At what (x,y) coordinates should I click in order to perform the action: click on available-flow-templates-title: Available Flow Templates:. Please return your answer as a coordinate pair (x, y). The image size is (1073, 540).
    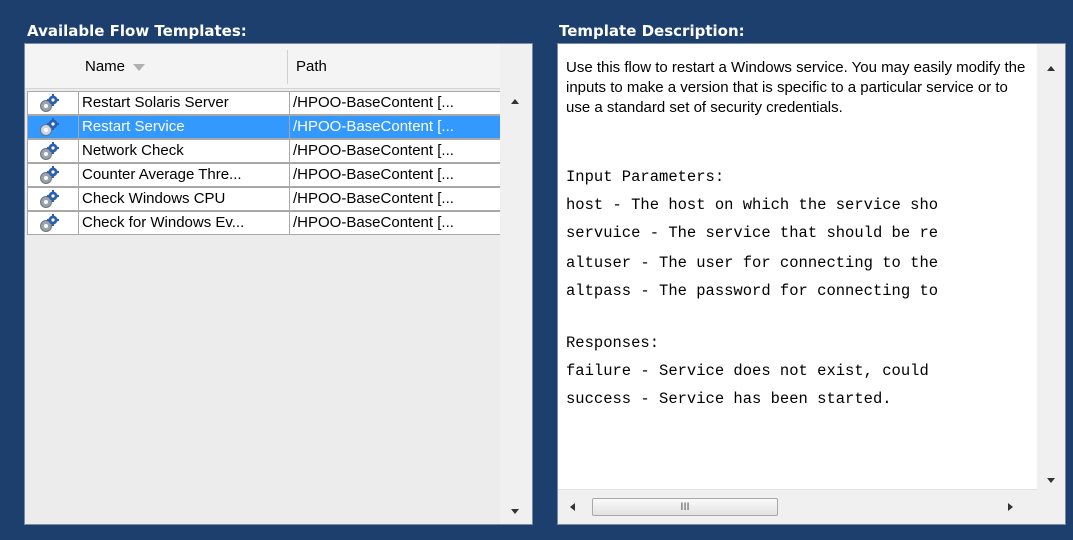
    Looking at the image, I should click on (137, 31).